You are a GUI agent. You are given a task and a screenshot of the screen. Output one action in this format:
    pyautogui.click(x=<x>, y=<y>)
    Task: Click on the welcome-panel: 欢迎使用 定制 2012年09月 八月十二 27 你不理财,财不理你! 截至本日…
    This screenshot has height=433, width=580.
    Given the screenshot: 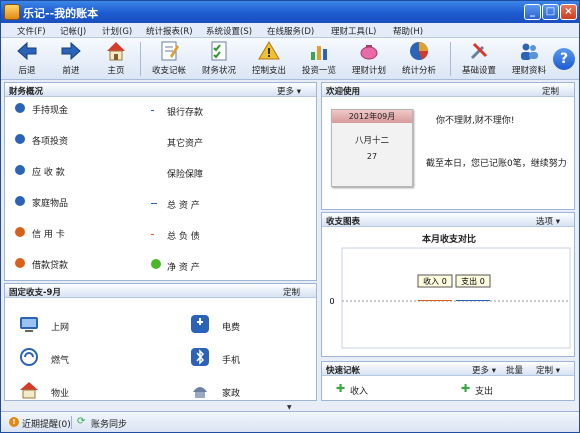 What is the action you would take?
    pyautogui.click(x=448, y=146)
    